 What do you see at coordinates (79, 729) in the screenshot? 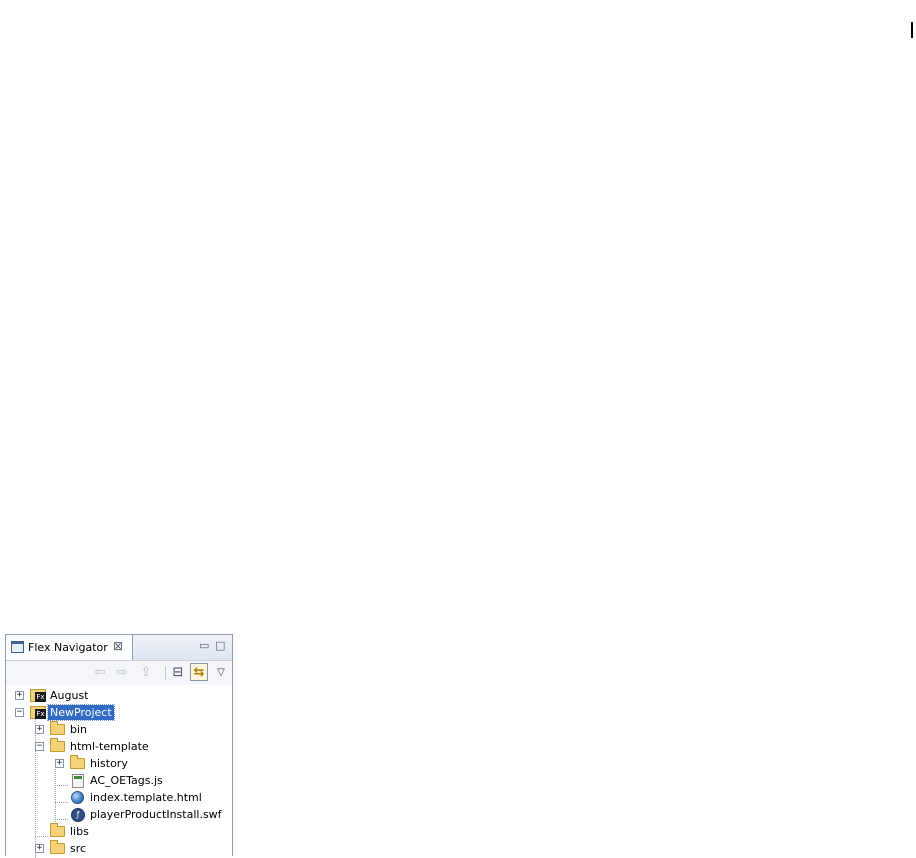
I see `tree-item-label: bin` at bounding box center [79, 729].